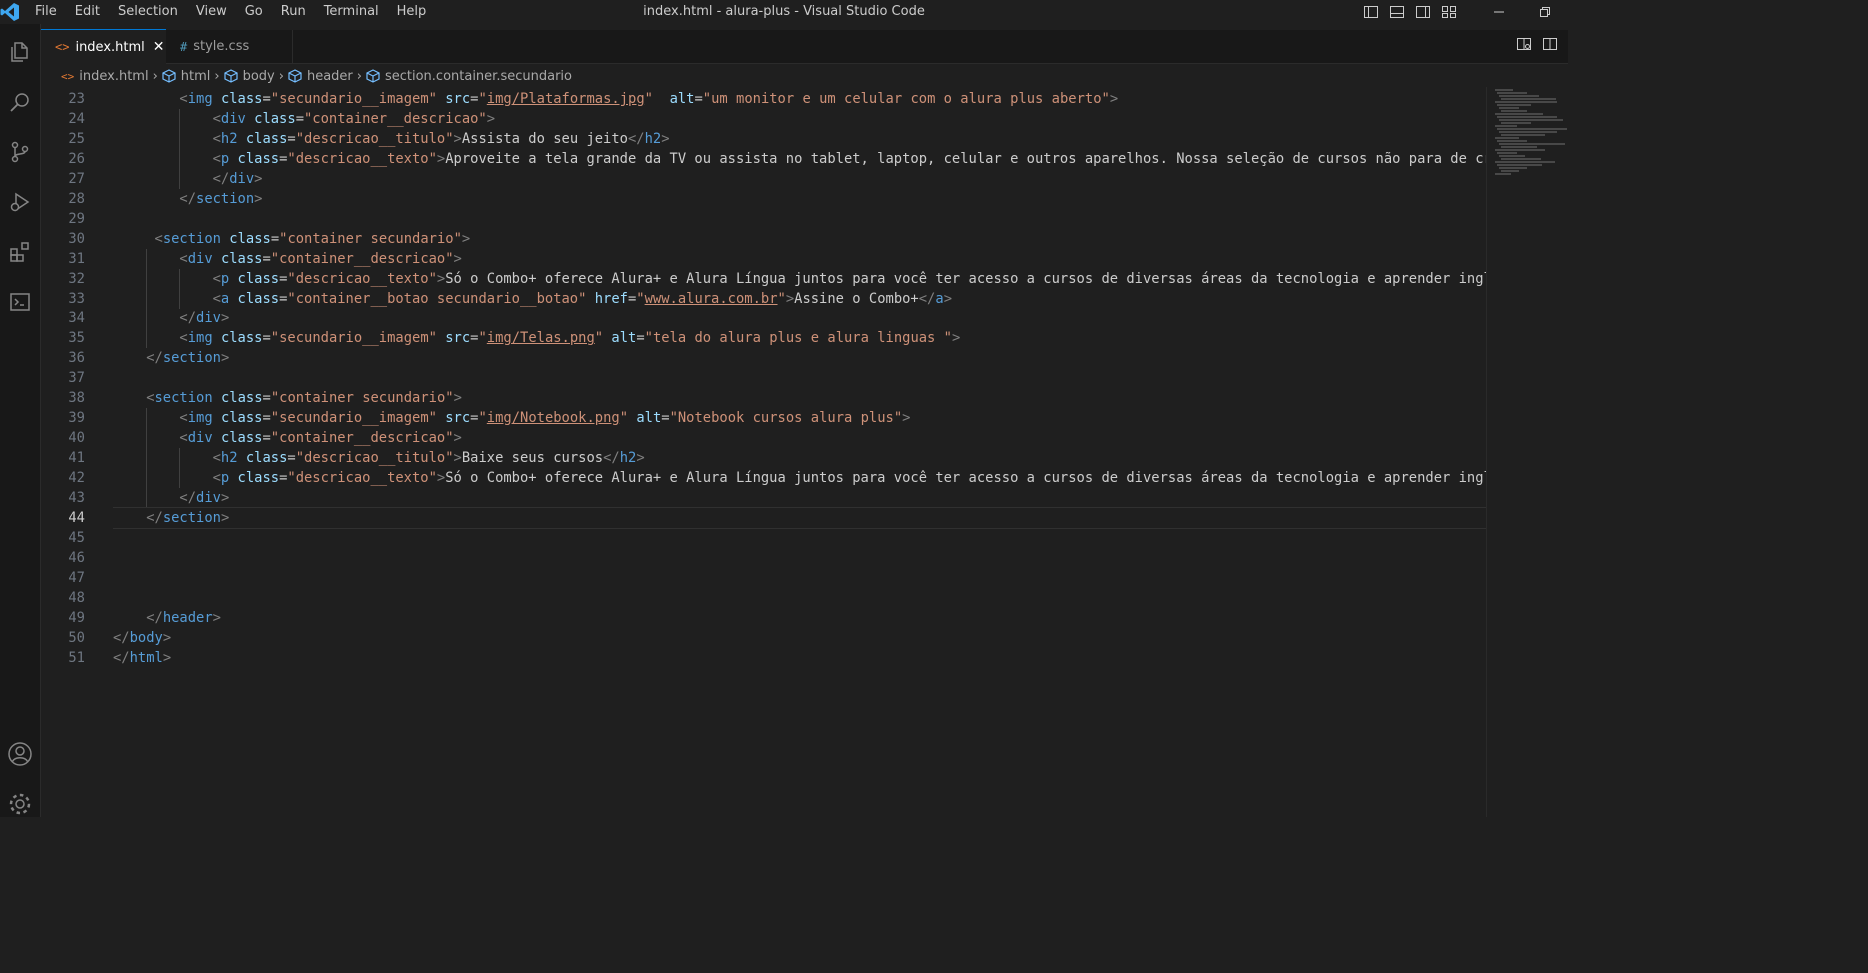 This screenshot has width=1868, height=973. Describe the element at coordinates (229, 46) in the screenshot. I see `tab-style-css: # style.css` at that location.